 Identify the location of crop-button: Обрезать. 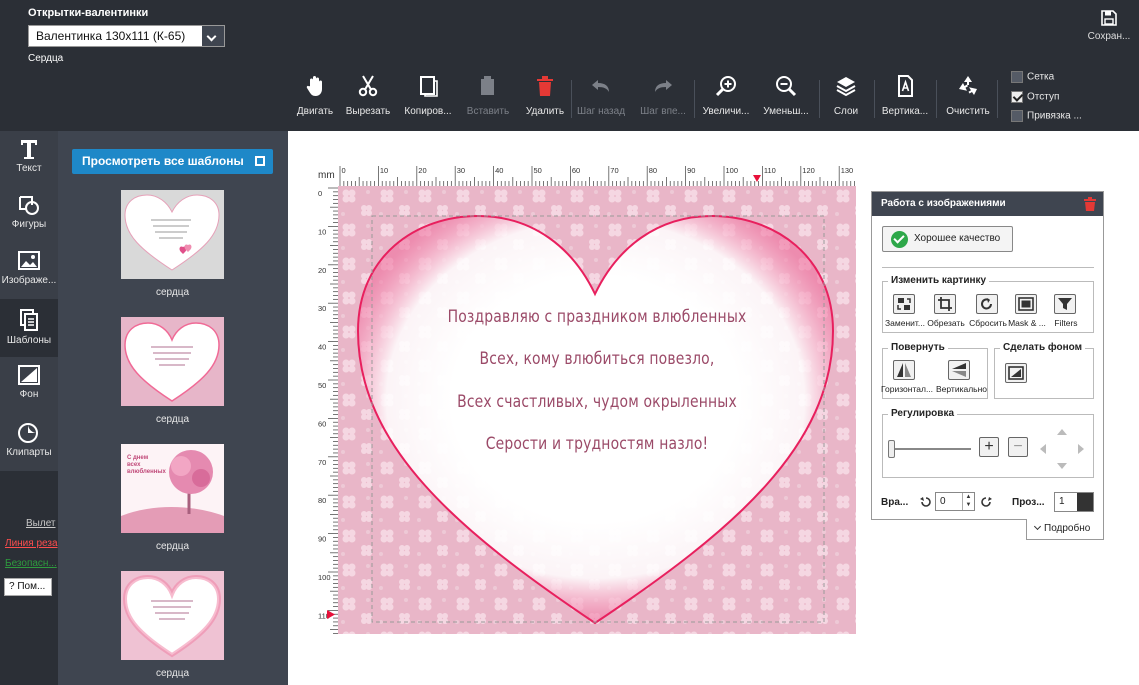
(946, 311).